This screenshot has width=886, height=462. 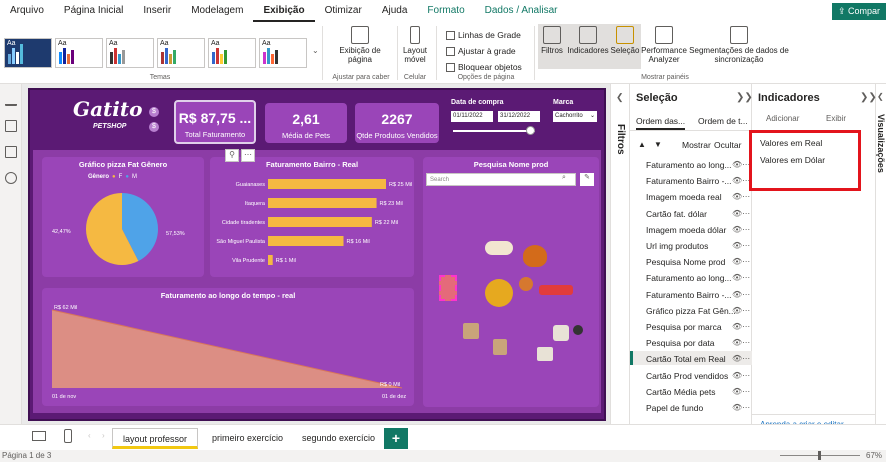 What do you see at coordinates (484, 67) in the screenshot?
I see `lock-objects-checkbox: Bloquear objetos` at bounding box center [484, 67].